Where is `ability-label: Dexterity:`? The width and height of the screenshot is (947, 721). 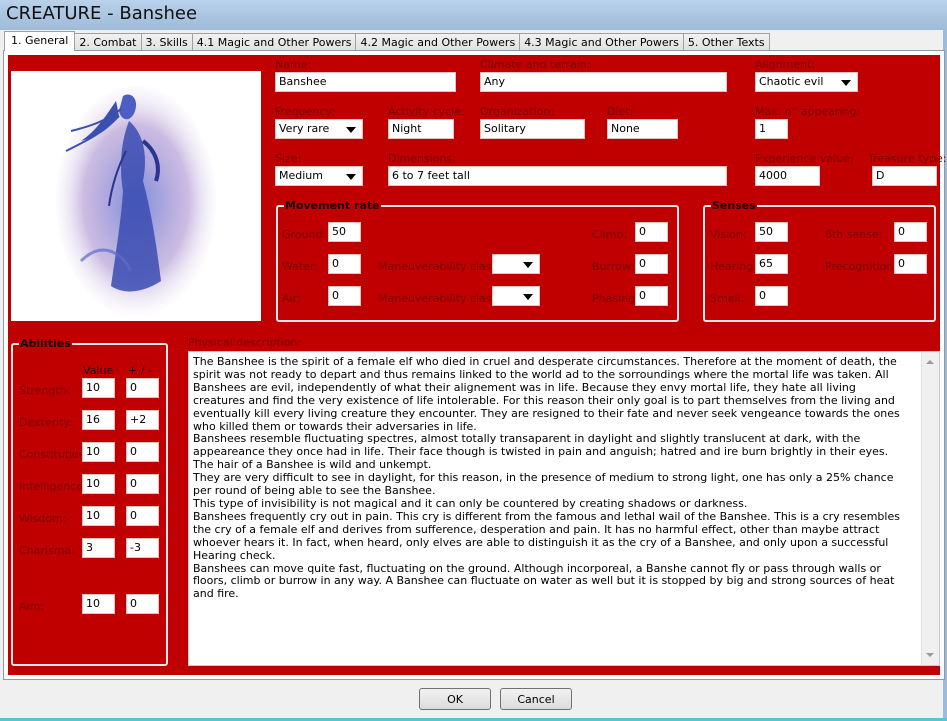
ability-label: Dexterity: is located at coordinates (46, 422).